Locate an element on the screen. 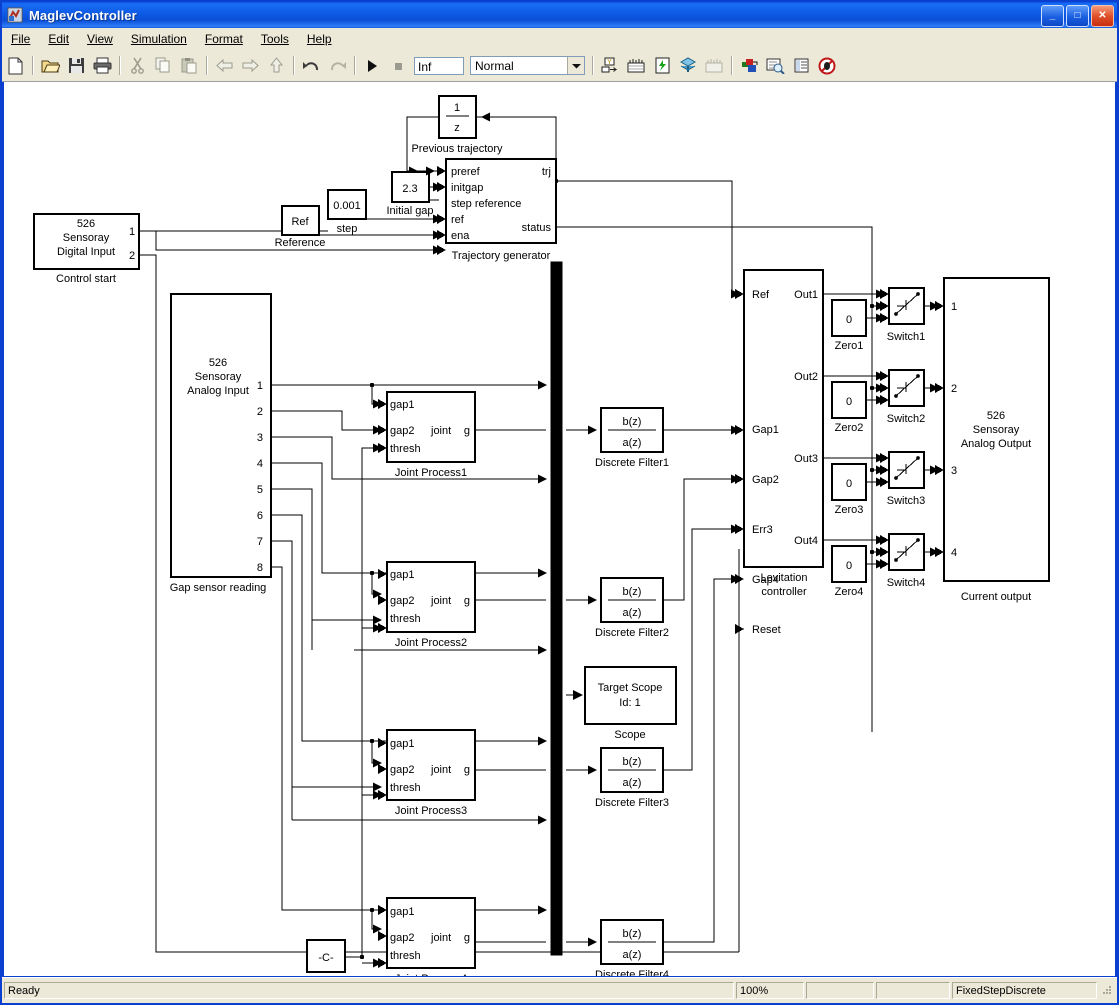 The width and height of the screenshot is (1119, 1005). close-button: ✕ is located at coordinates (1102, 16).